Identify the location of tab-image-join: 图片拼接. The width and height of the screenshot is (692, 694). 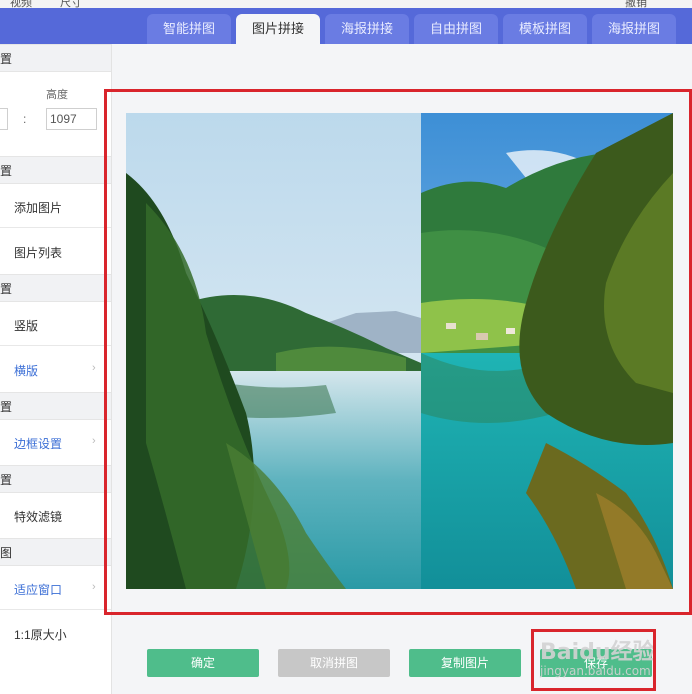
(278, 29).